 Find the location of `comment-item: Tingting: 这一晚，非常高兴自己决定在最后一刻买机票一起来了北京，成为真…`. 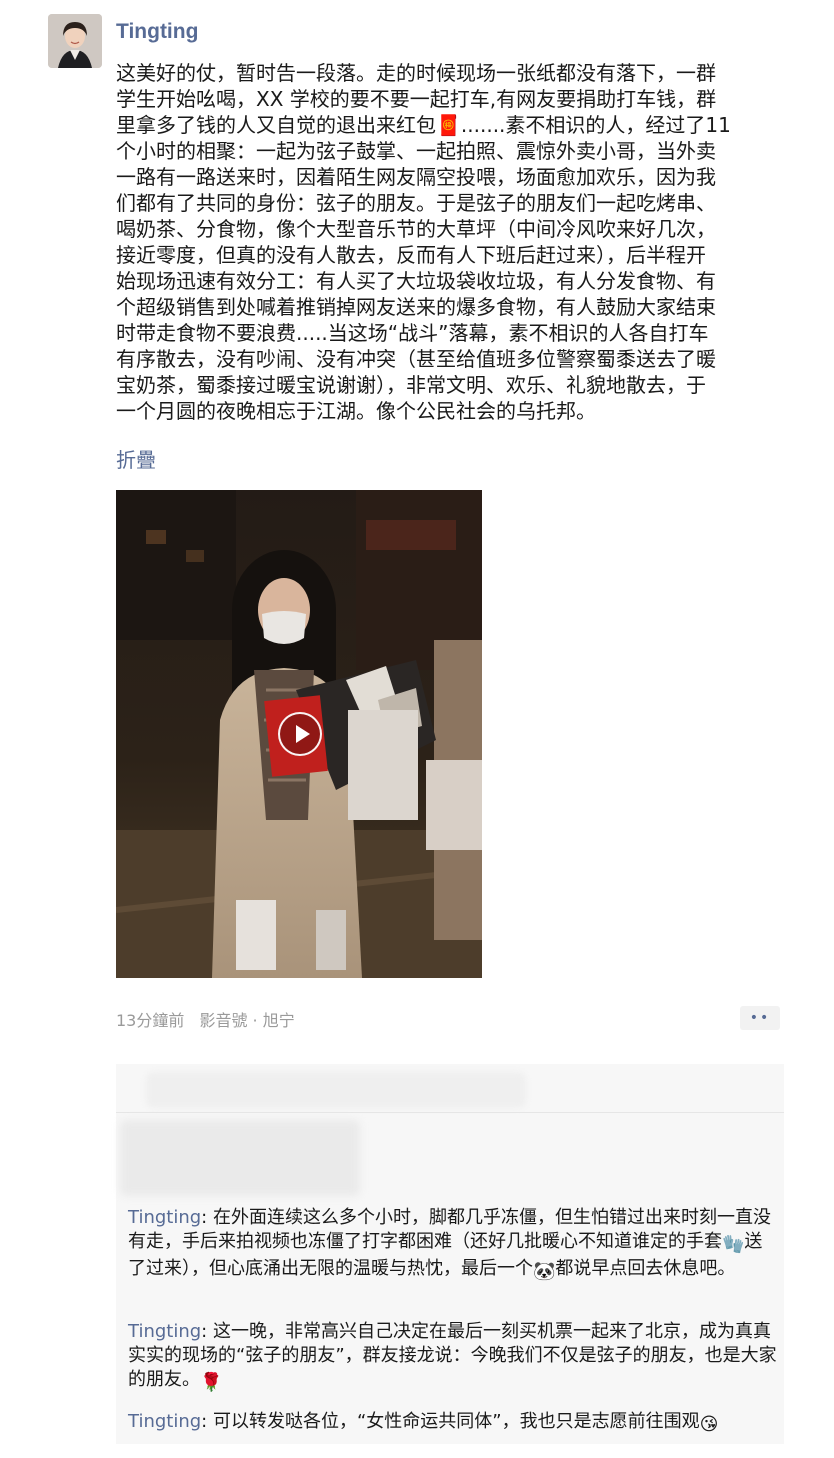

comment-item: Tingting: 这一晚，非常高兴自己决定在最后一刻买机票一起来了北京，成为真… is located at coordinates (454, 1357).